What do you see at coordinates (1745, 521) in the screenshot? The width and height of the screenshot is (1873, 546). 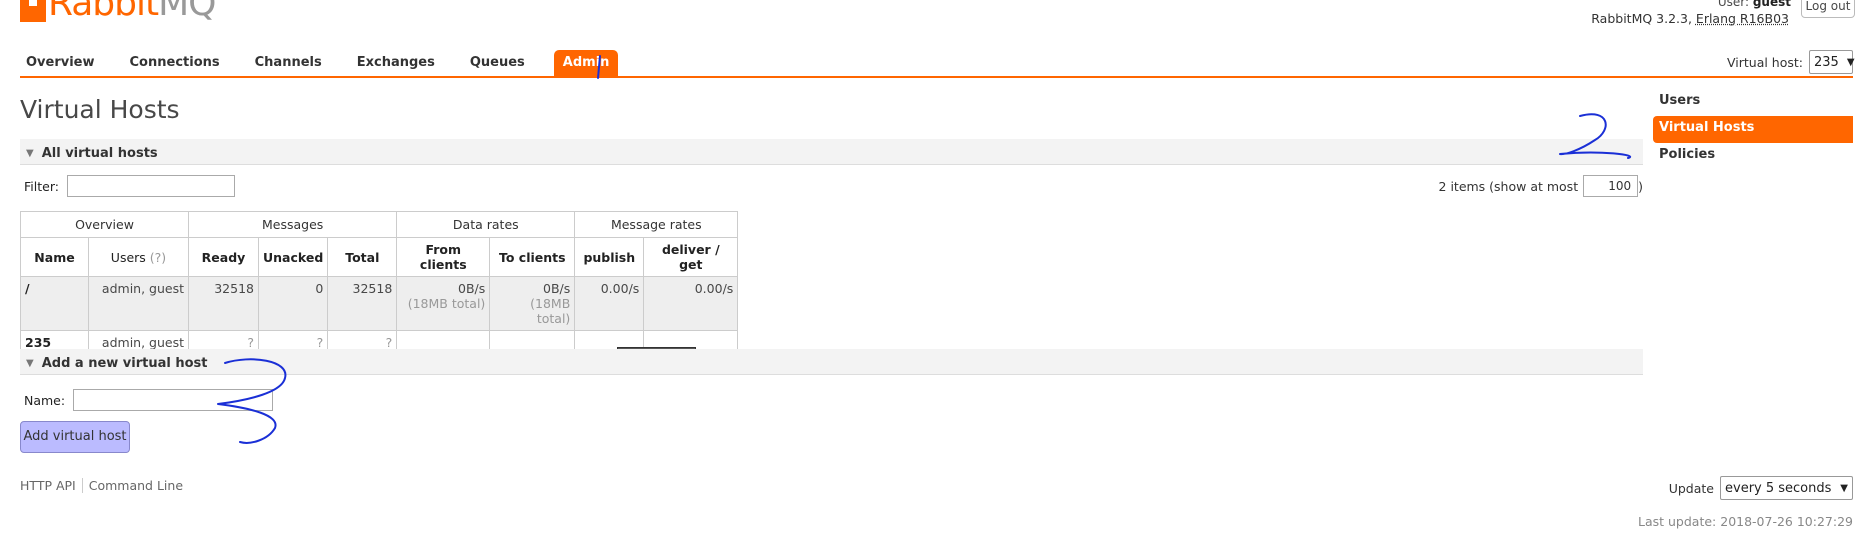 I see `last-update-timestamp: Last update: 2018-07-26 10:27:29` at bounding box center [1745, 521].